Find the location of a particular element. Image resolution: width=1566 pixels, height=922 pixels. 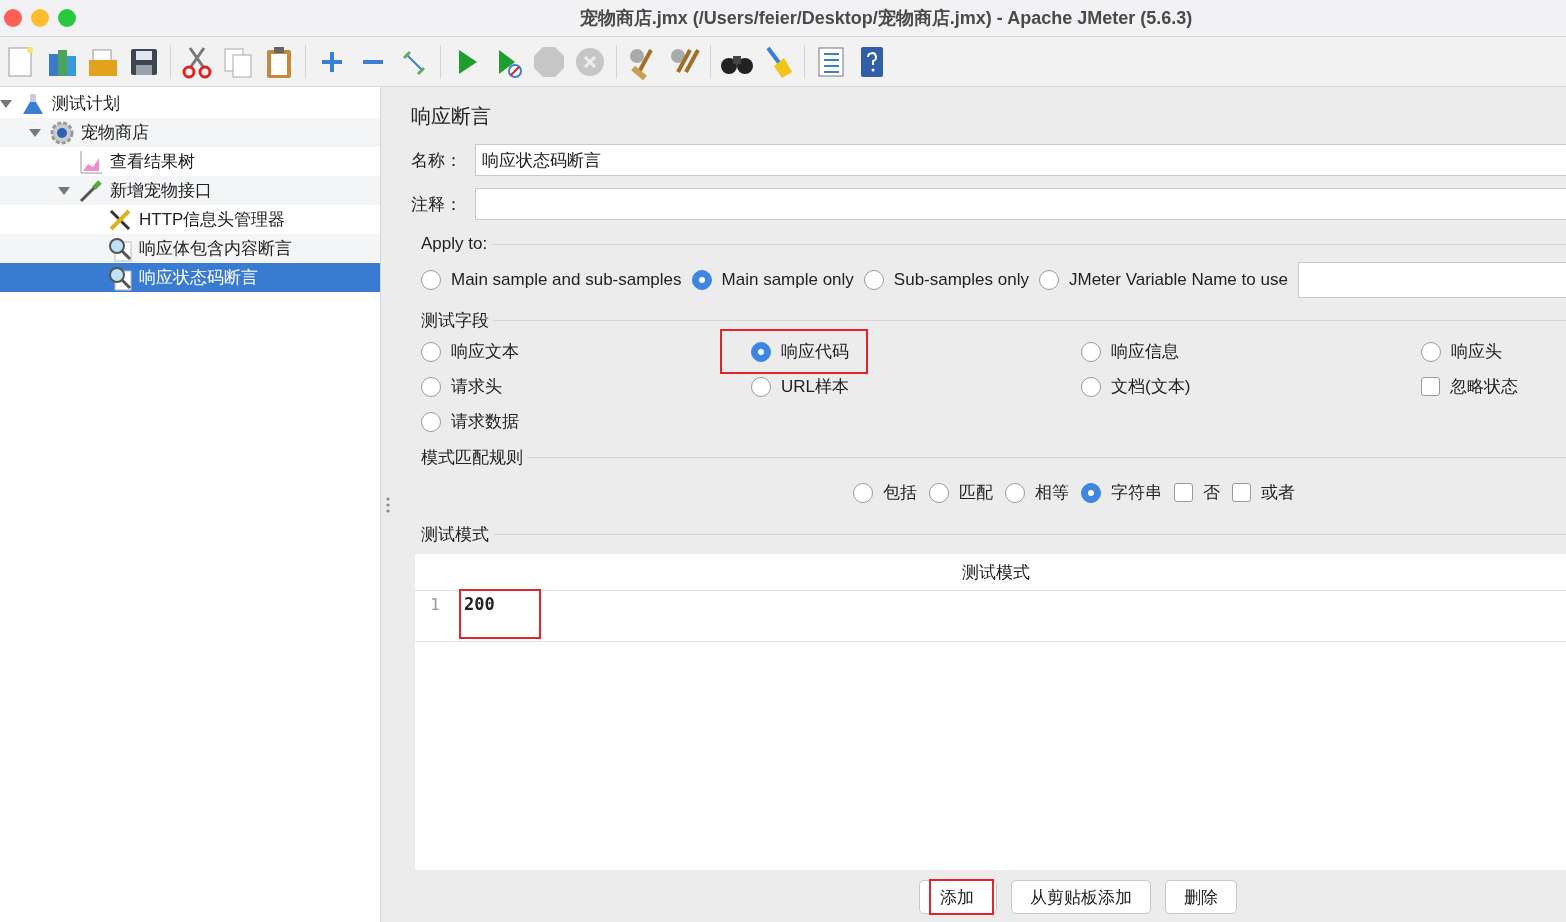

line-number: 1 is located at coordinates (435, 604).